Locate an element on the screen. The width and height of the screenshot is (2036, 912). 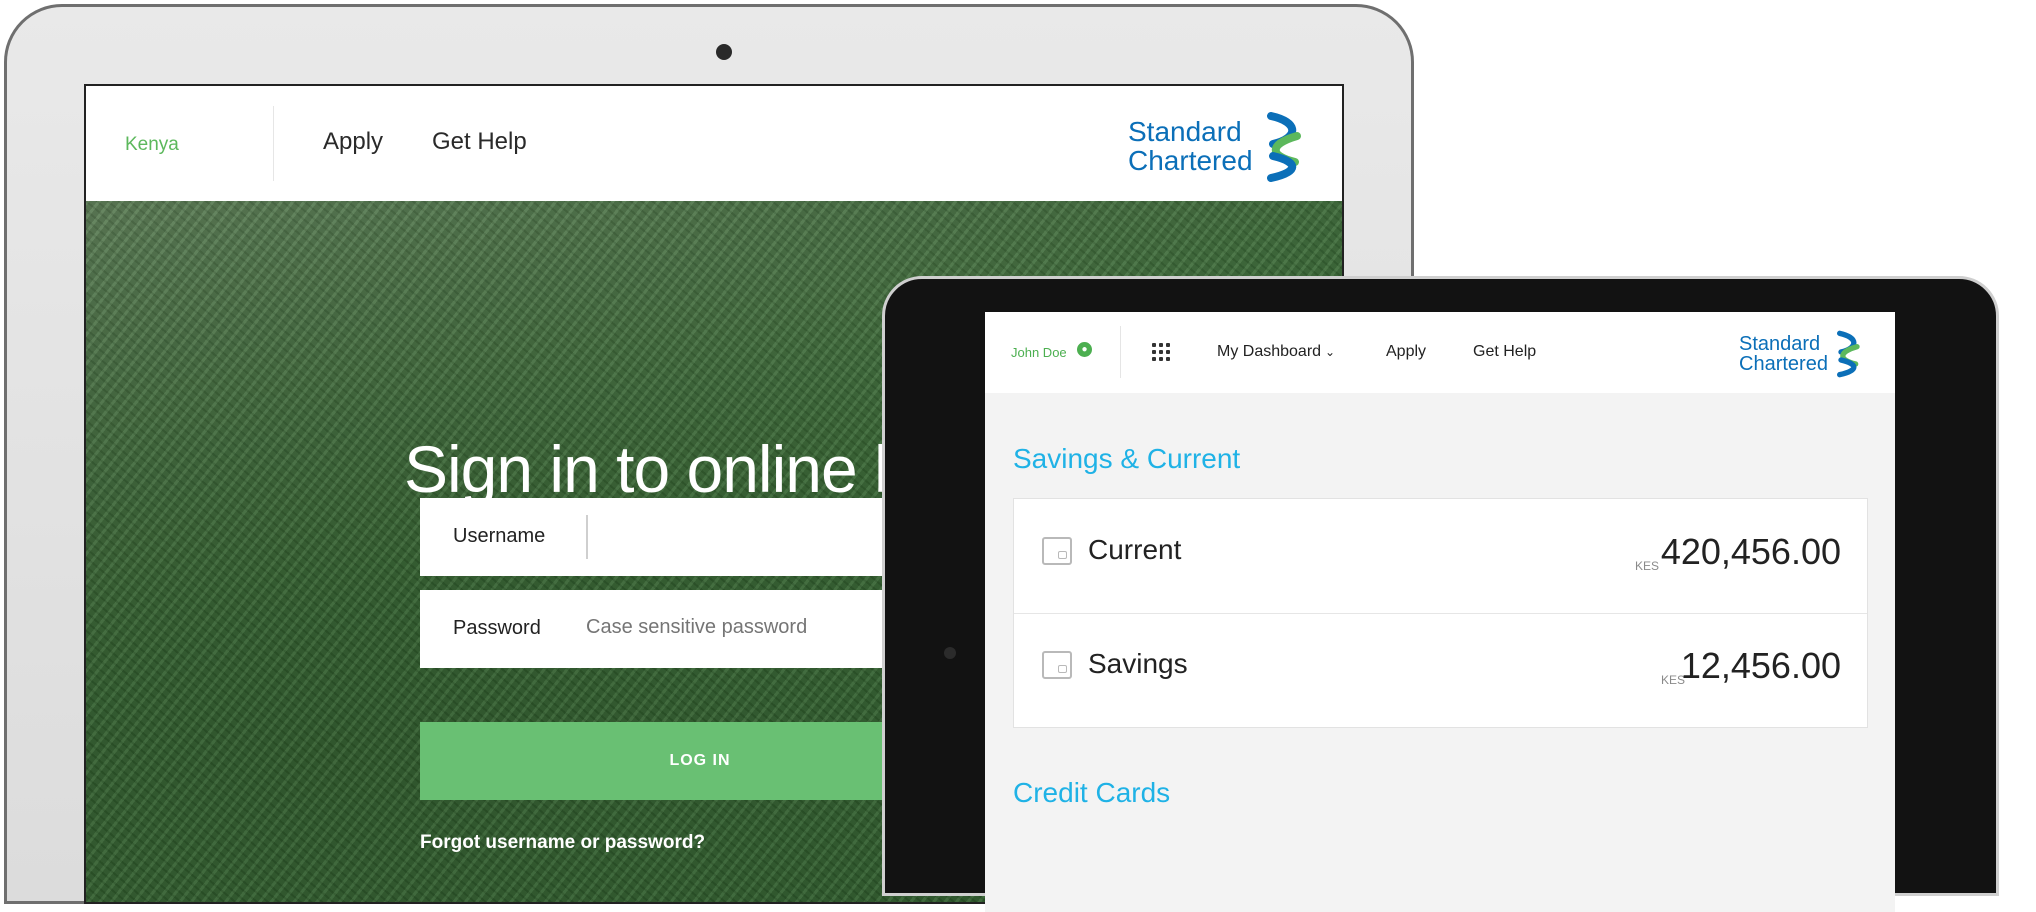
section-title-credit-cards: Credit Cards is located at coordinates (1092, 792).